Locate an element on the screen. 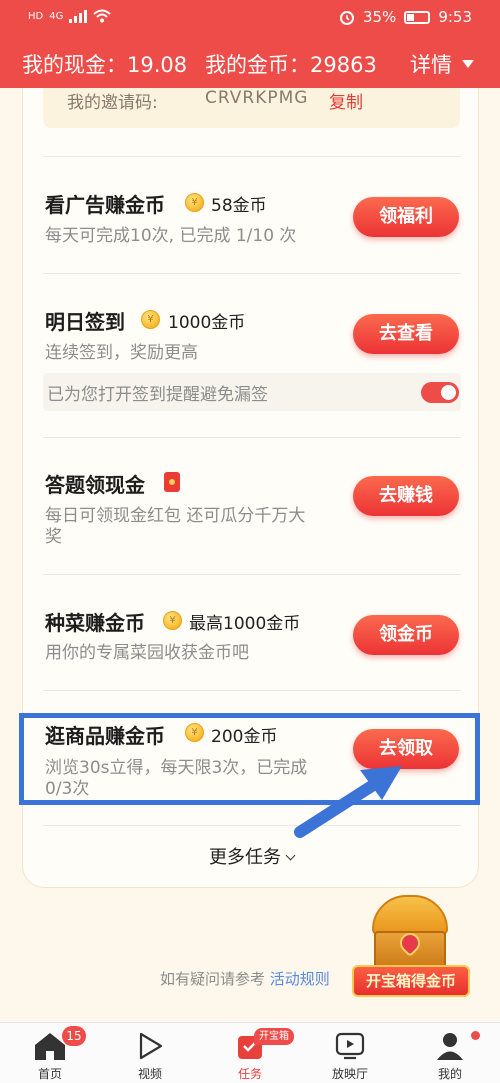 This screenshot has height=1083, width=500. cash-balance: 我的现金：19.08 is located at coordinates (104, 64).